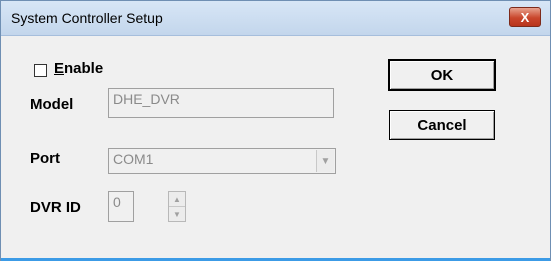 The height and width of the screenshot is (261, 551). I want to click on enable-label-rest: nable, so click(84, 68).